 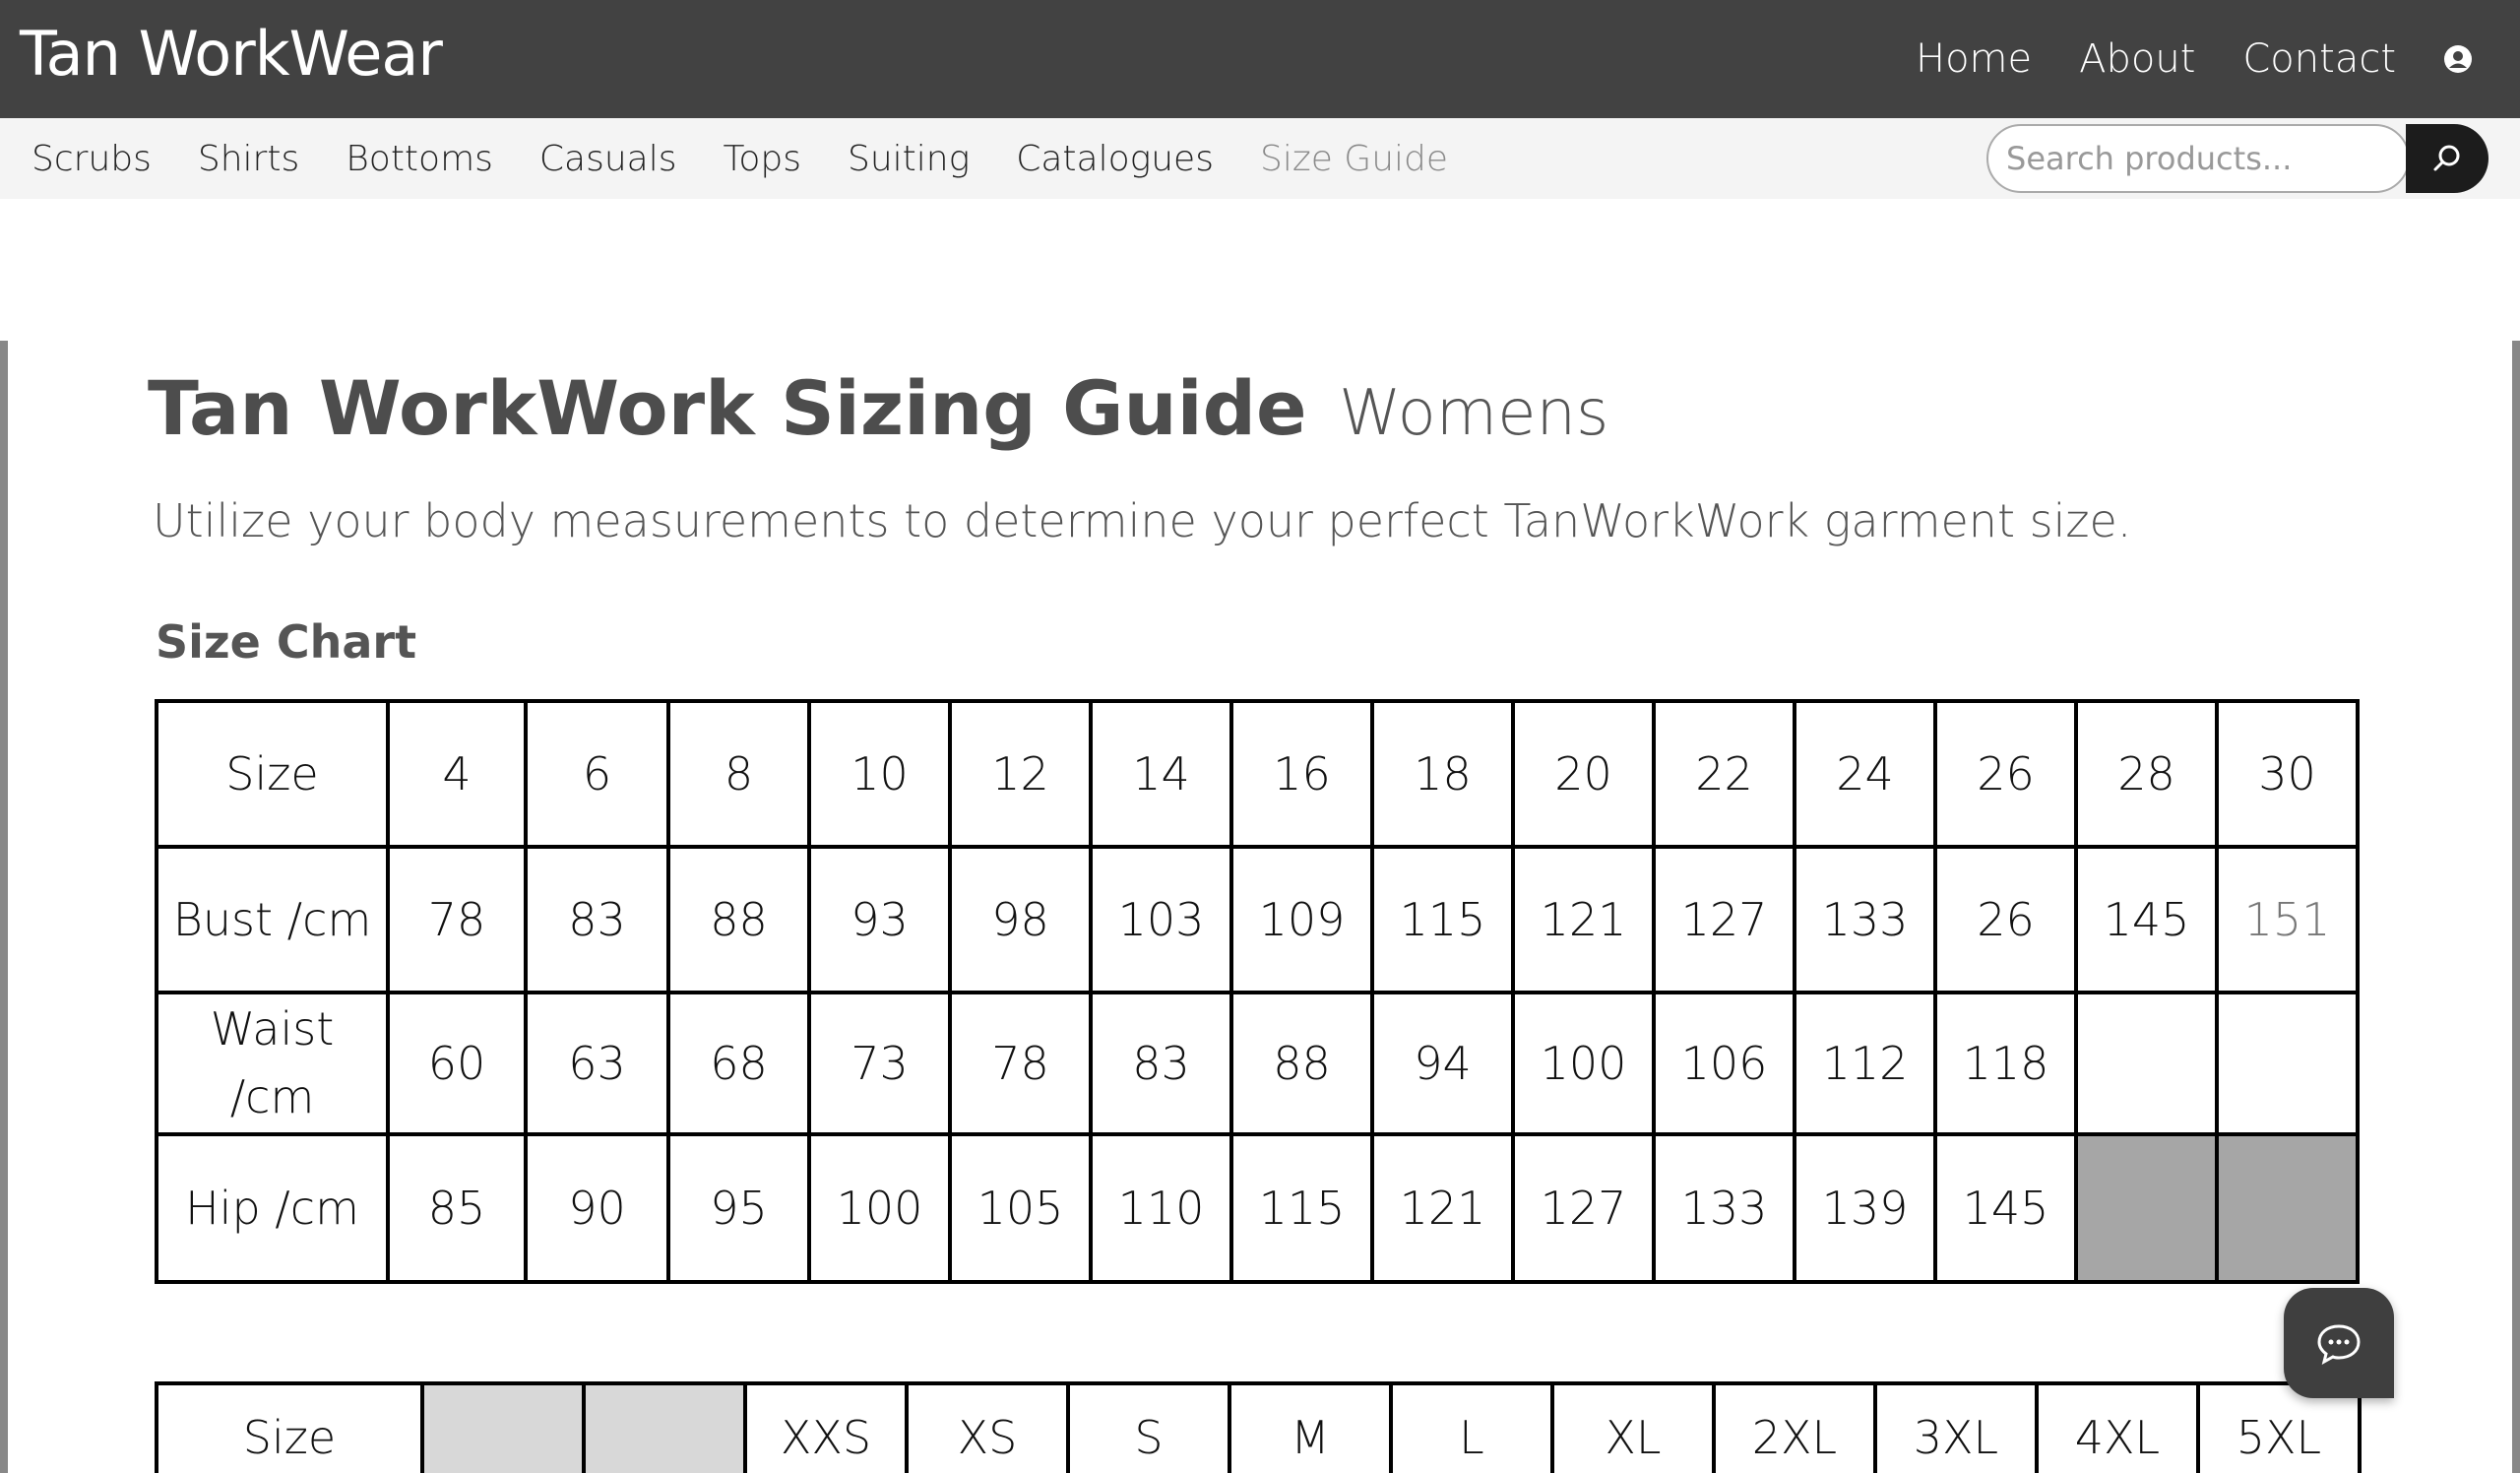 What do you see at coordinates (1956, 1427) in the screenshot?
I see `size-cell: 3XL` at bounding box center [1956, 1427].